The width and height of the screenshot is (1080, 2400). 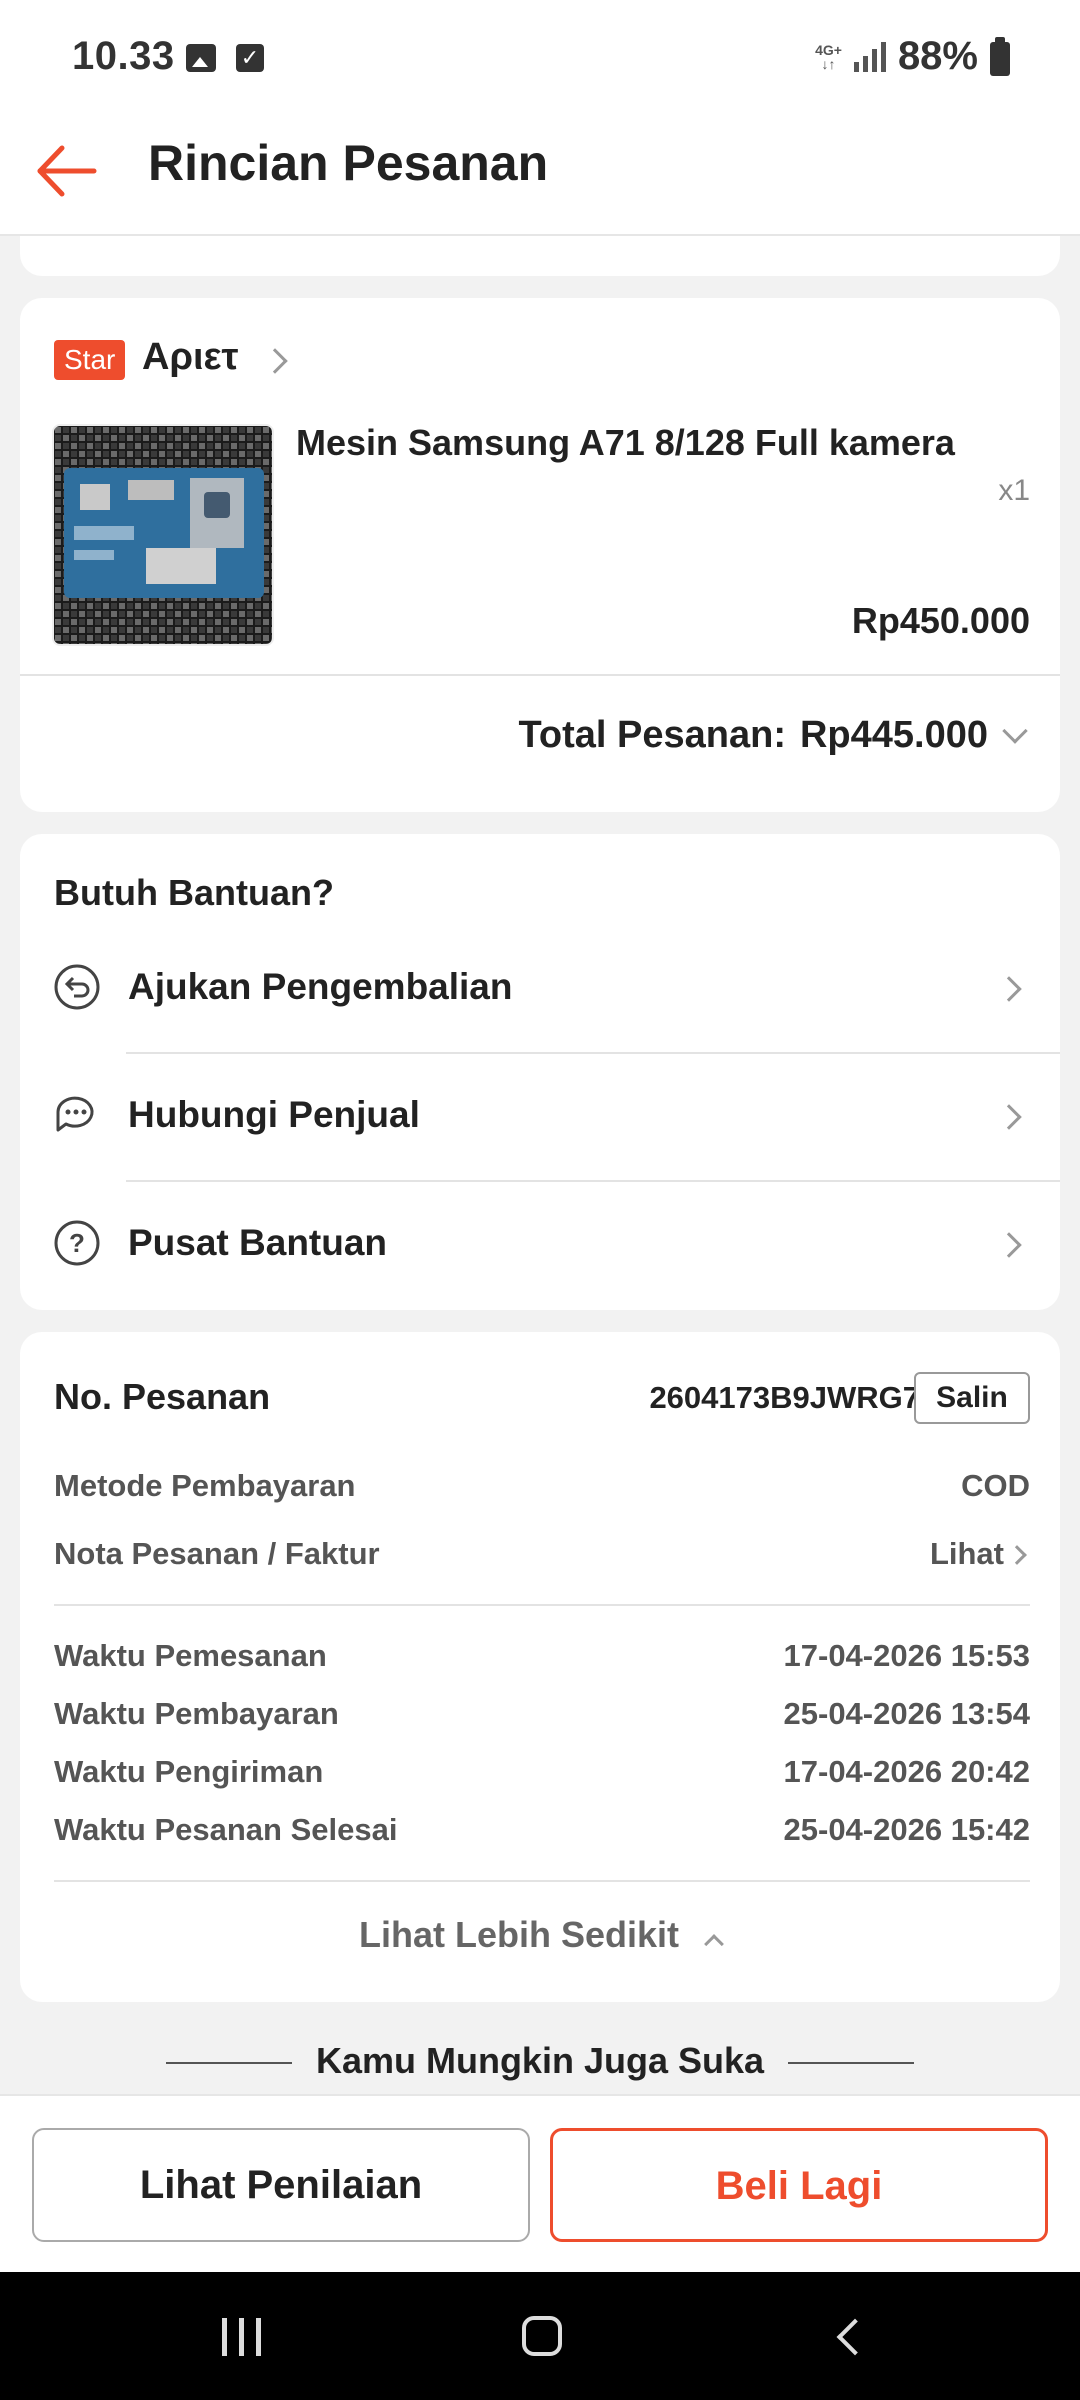 What do you see at coordinates (163, 535) in the screenshot?
I see `product-image` at bounding box center [163, 535].